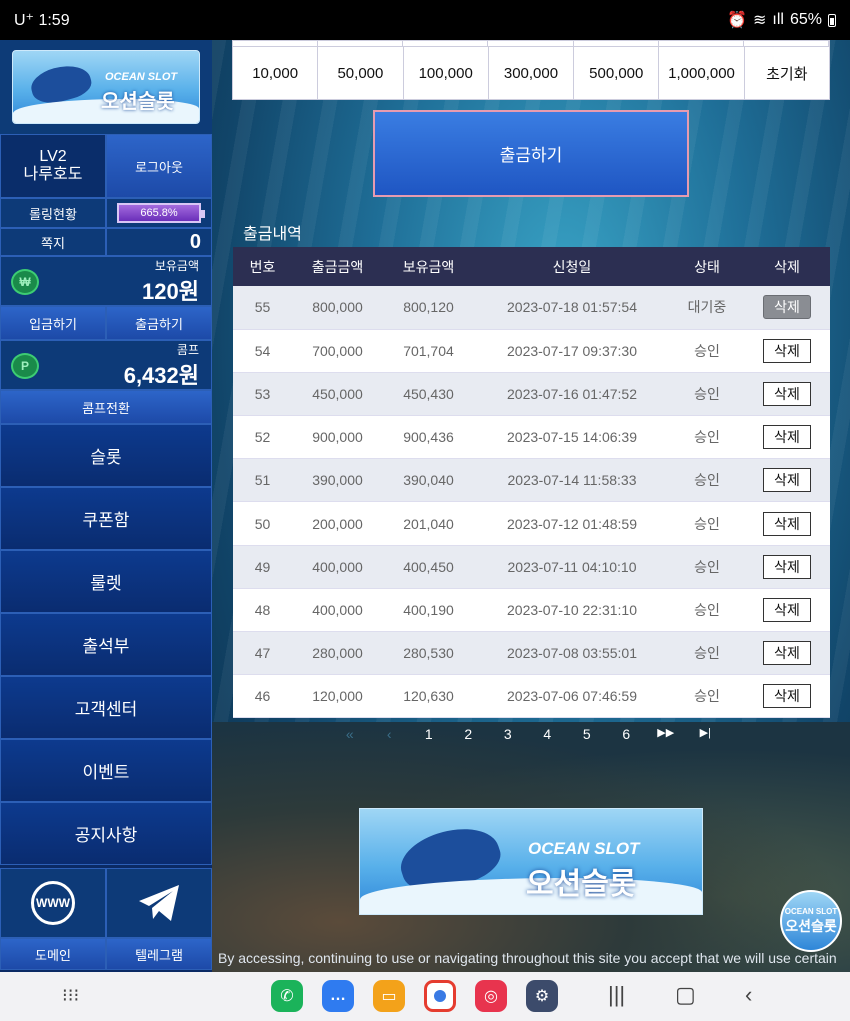 The width and height of the screenshot is (850, 1021). Describe the element at coordinates (337, 308) in the screenshot. I see `row-withdraw-amount: 800,000` at that location.